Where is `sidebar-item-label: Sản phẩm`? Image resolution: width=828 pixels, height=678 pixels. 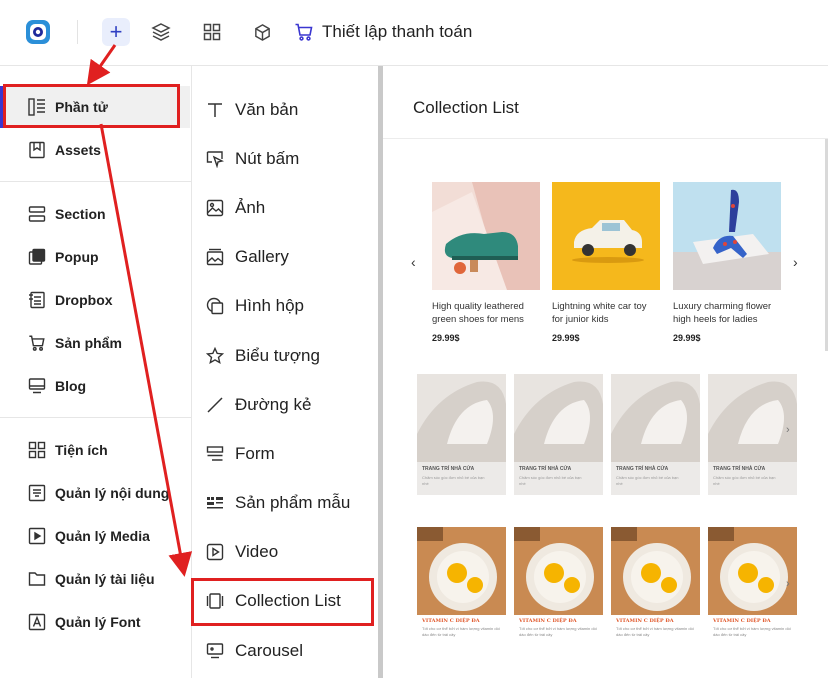
sidebar-item-label: Sản phẩm is located at coordinates (88, 343).